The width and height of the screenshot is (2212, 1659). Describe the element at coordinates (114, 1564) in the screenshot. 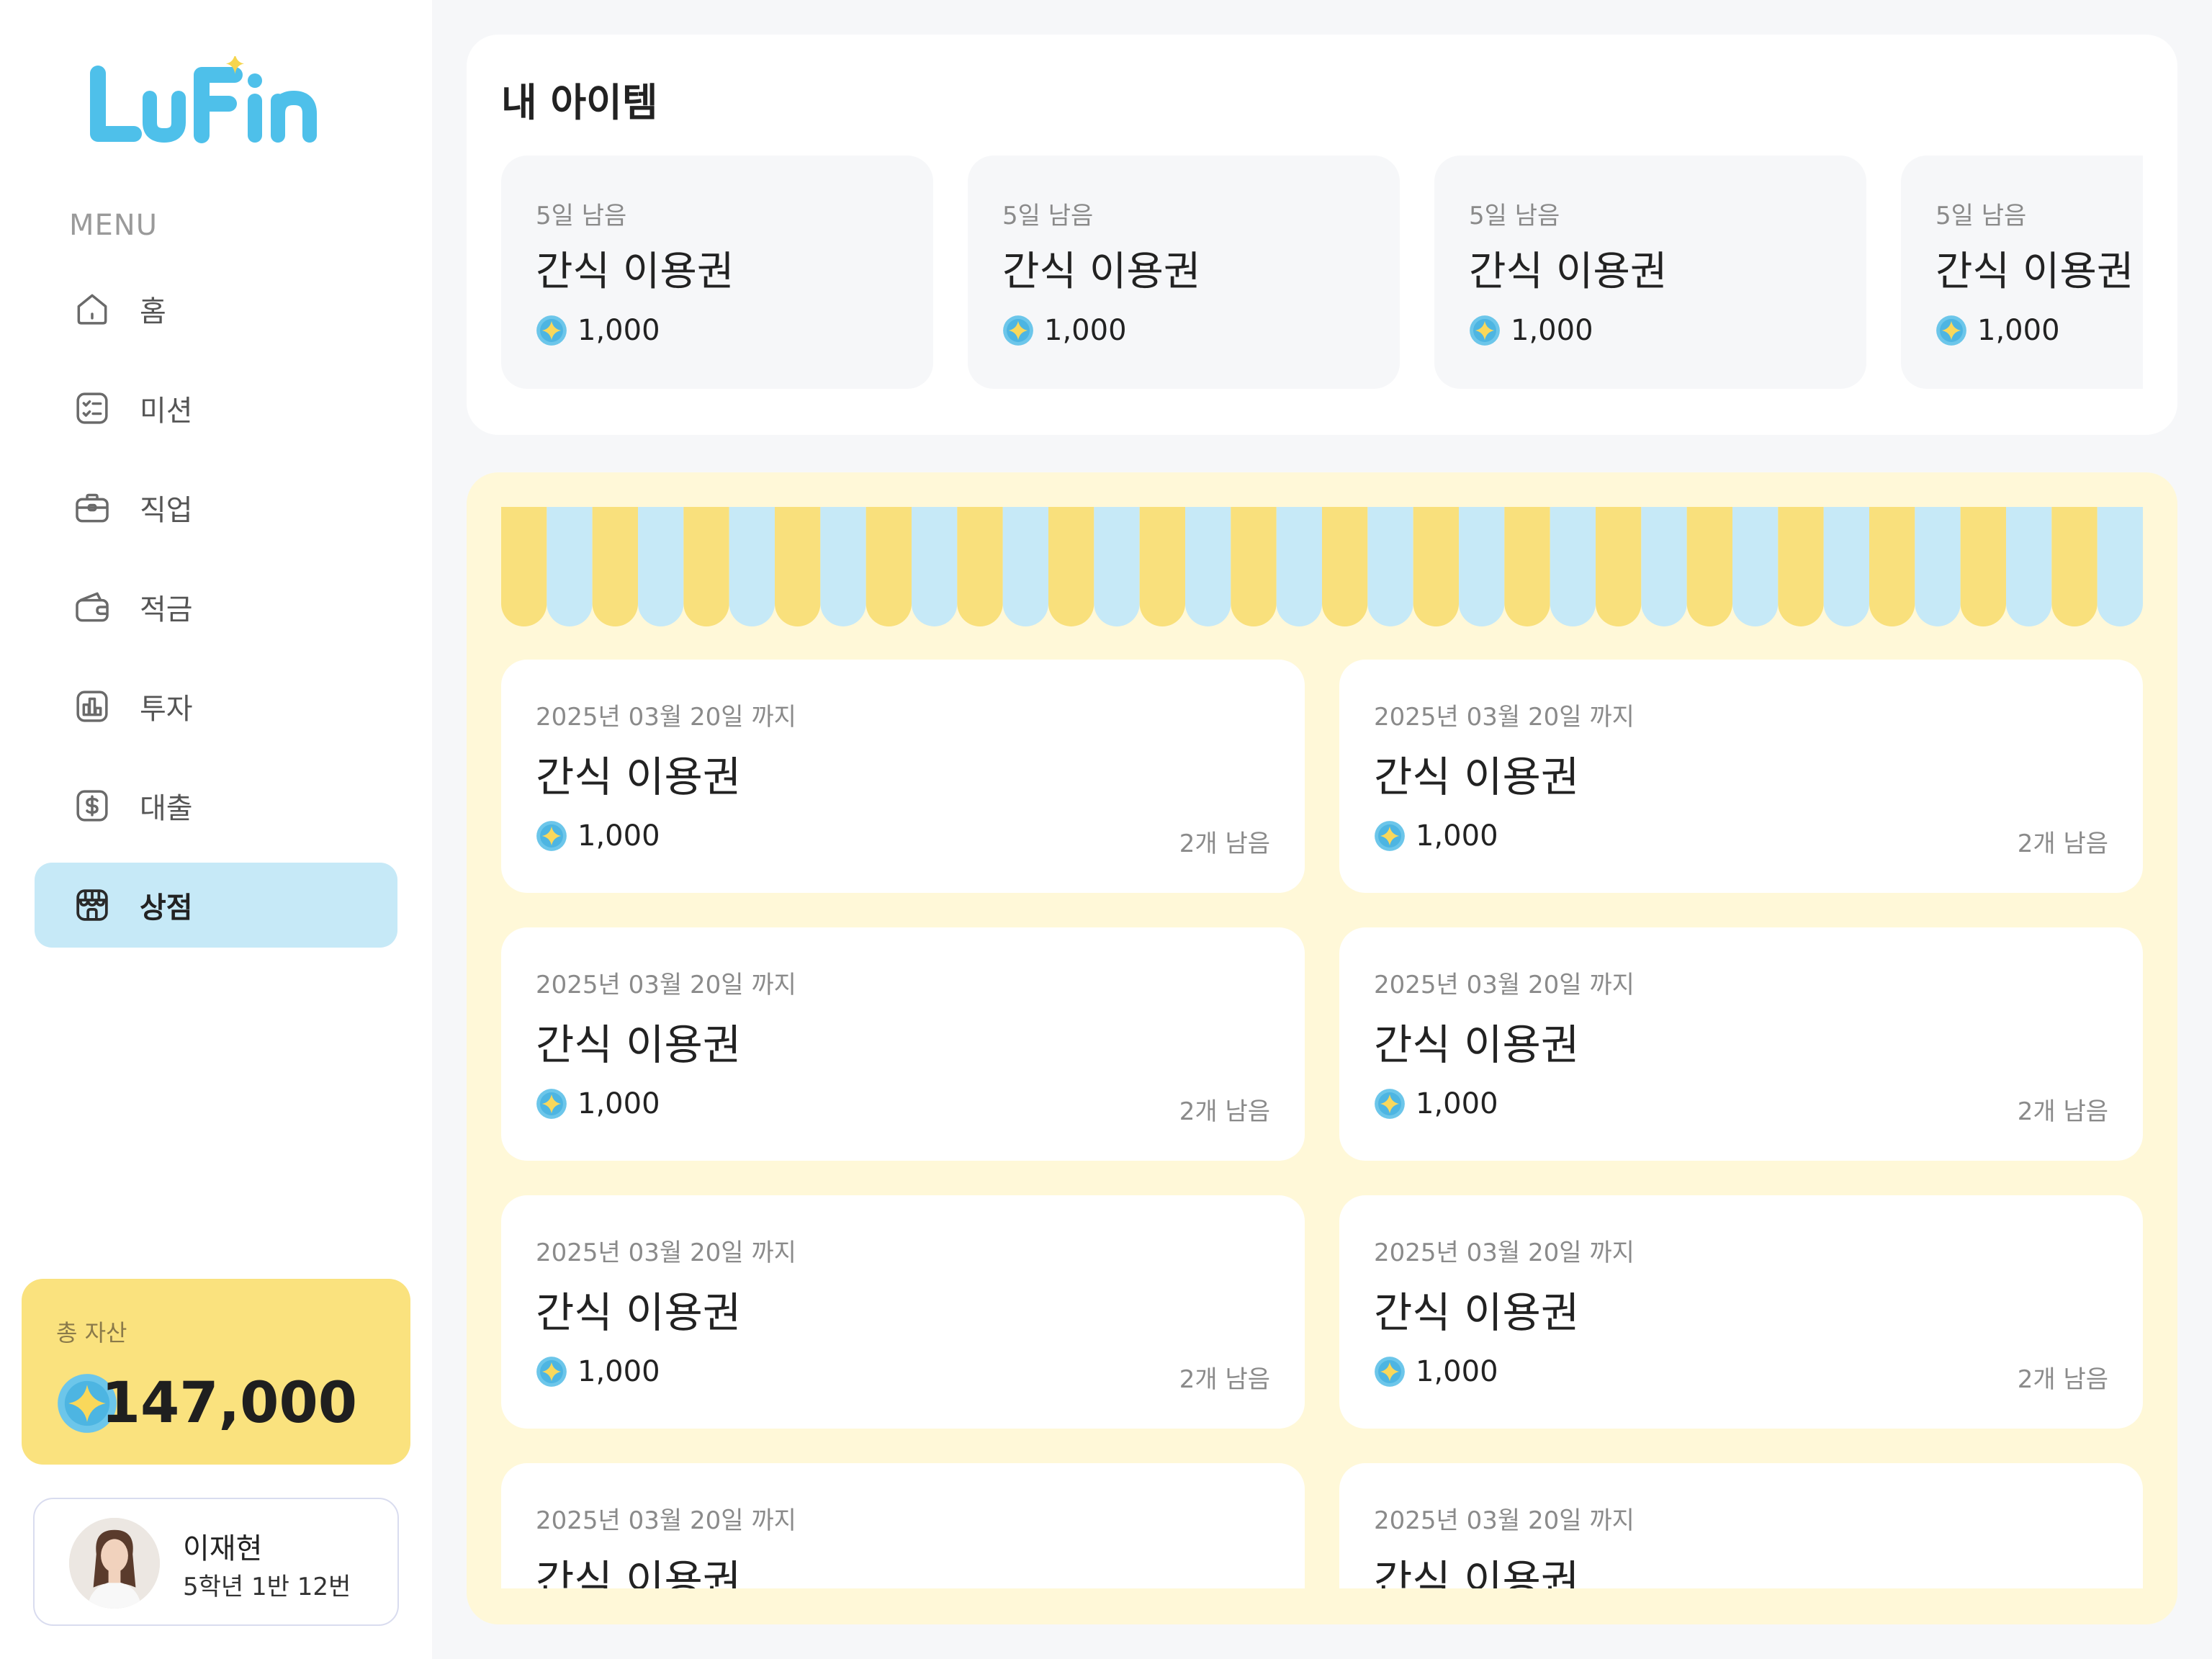

I see `avatar` at that location.